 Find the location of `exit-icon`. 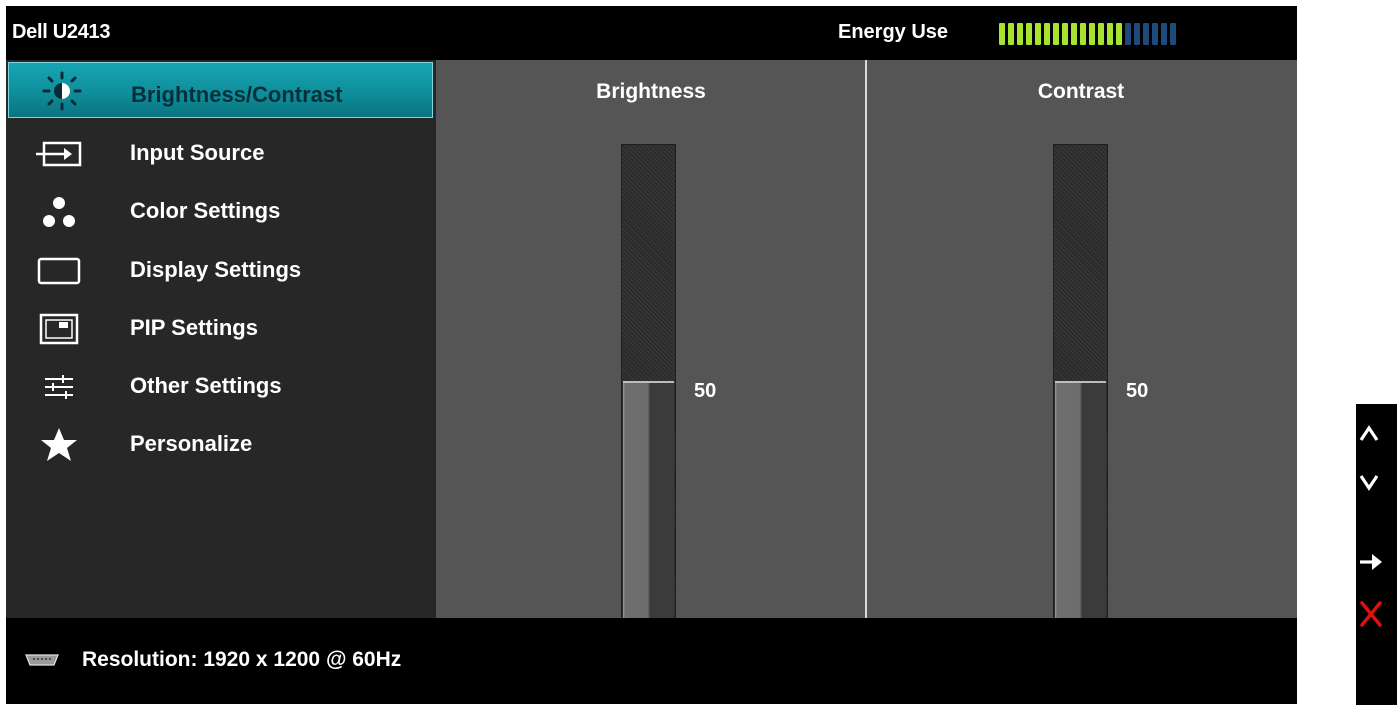

exit-icon is located at coordinates (1371, 616).